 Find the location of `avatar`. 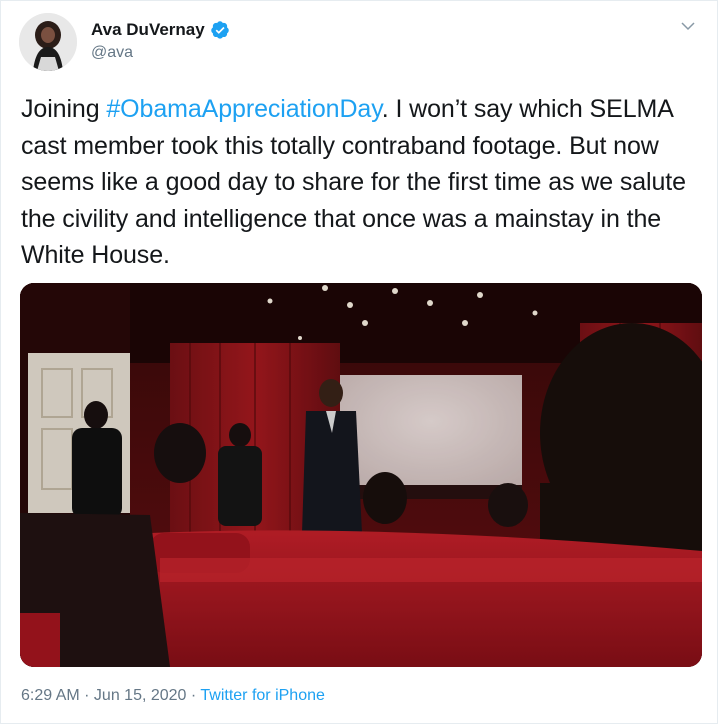

avatar is located at coordinates (48, 42).